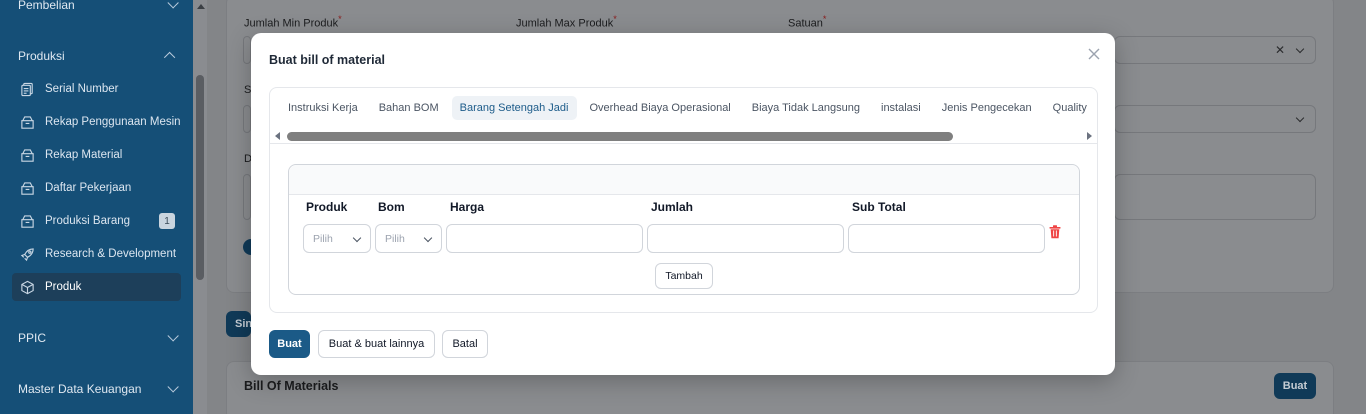 This screenshot has width=1366, height=414. Describe the element at coordinates (946, 238) in the screenshot. I see `sub-total-input` at that location.